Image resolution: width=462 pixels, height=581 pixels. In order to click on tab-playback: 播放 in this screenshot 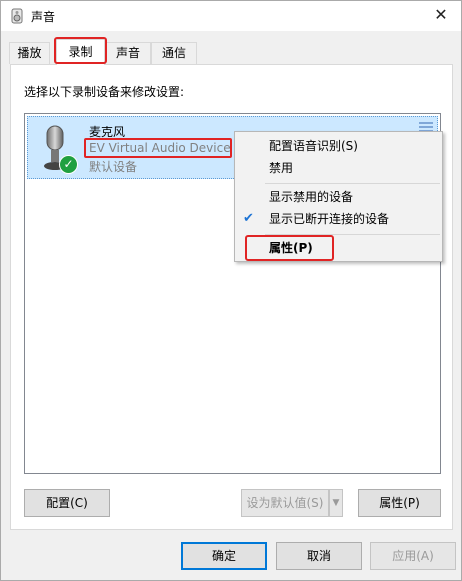, I will do `click(29, 53)`.